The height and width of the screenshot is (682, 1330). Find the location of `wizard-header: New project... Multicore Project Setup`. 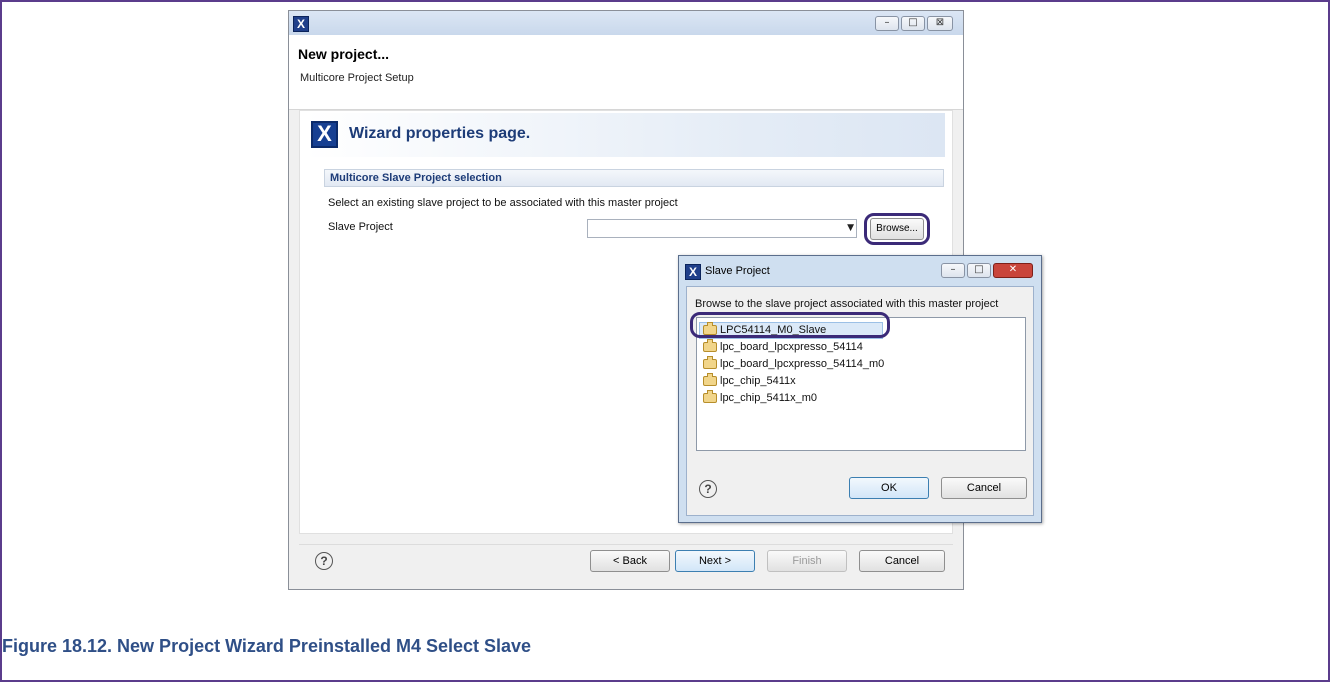

wizard-header: New project... Multicore Project Setup is located at coordinates (626, 72).